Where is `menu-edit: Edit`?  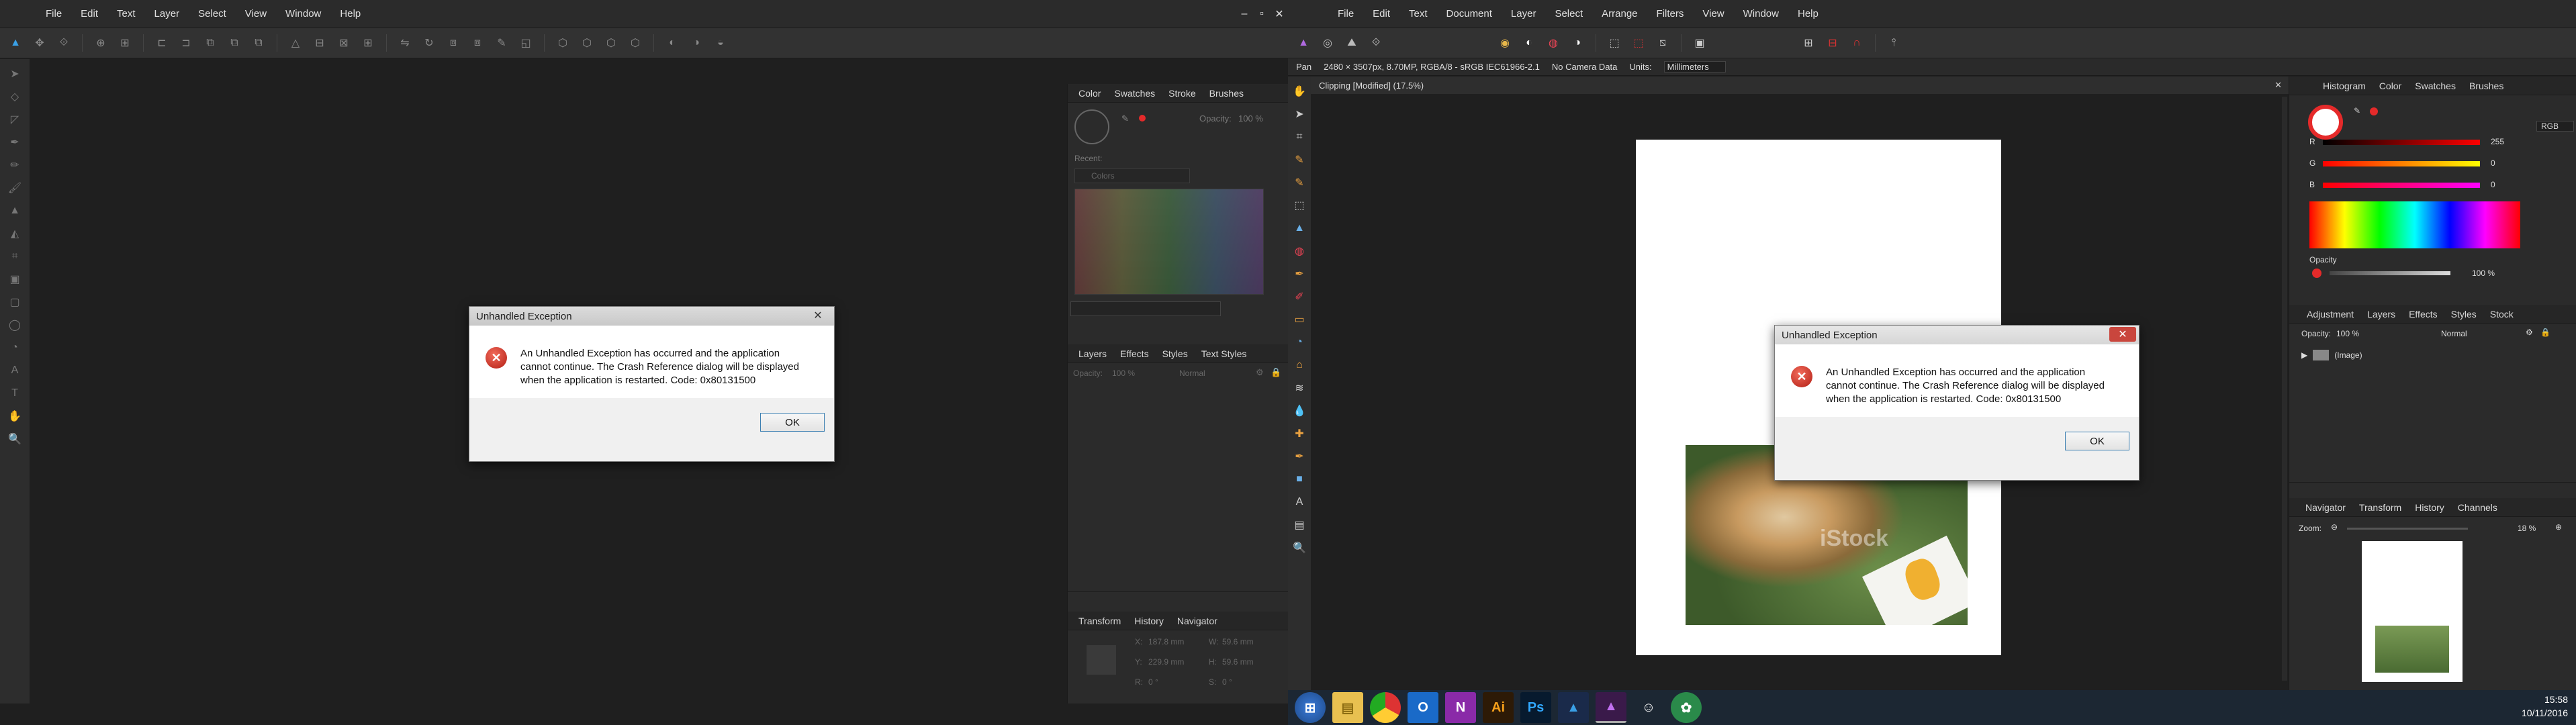
menu-edit: Edit is located at coordinates (1381, 13).